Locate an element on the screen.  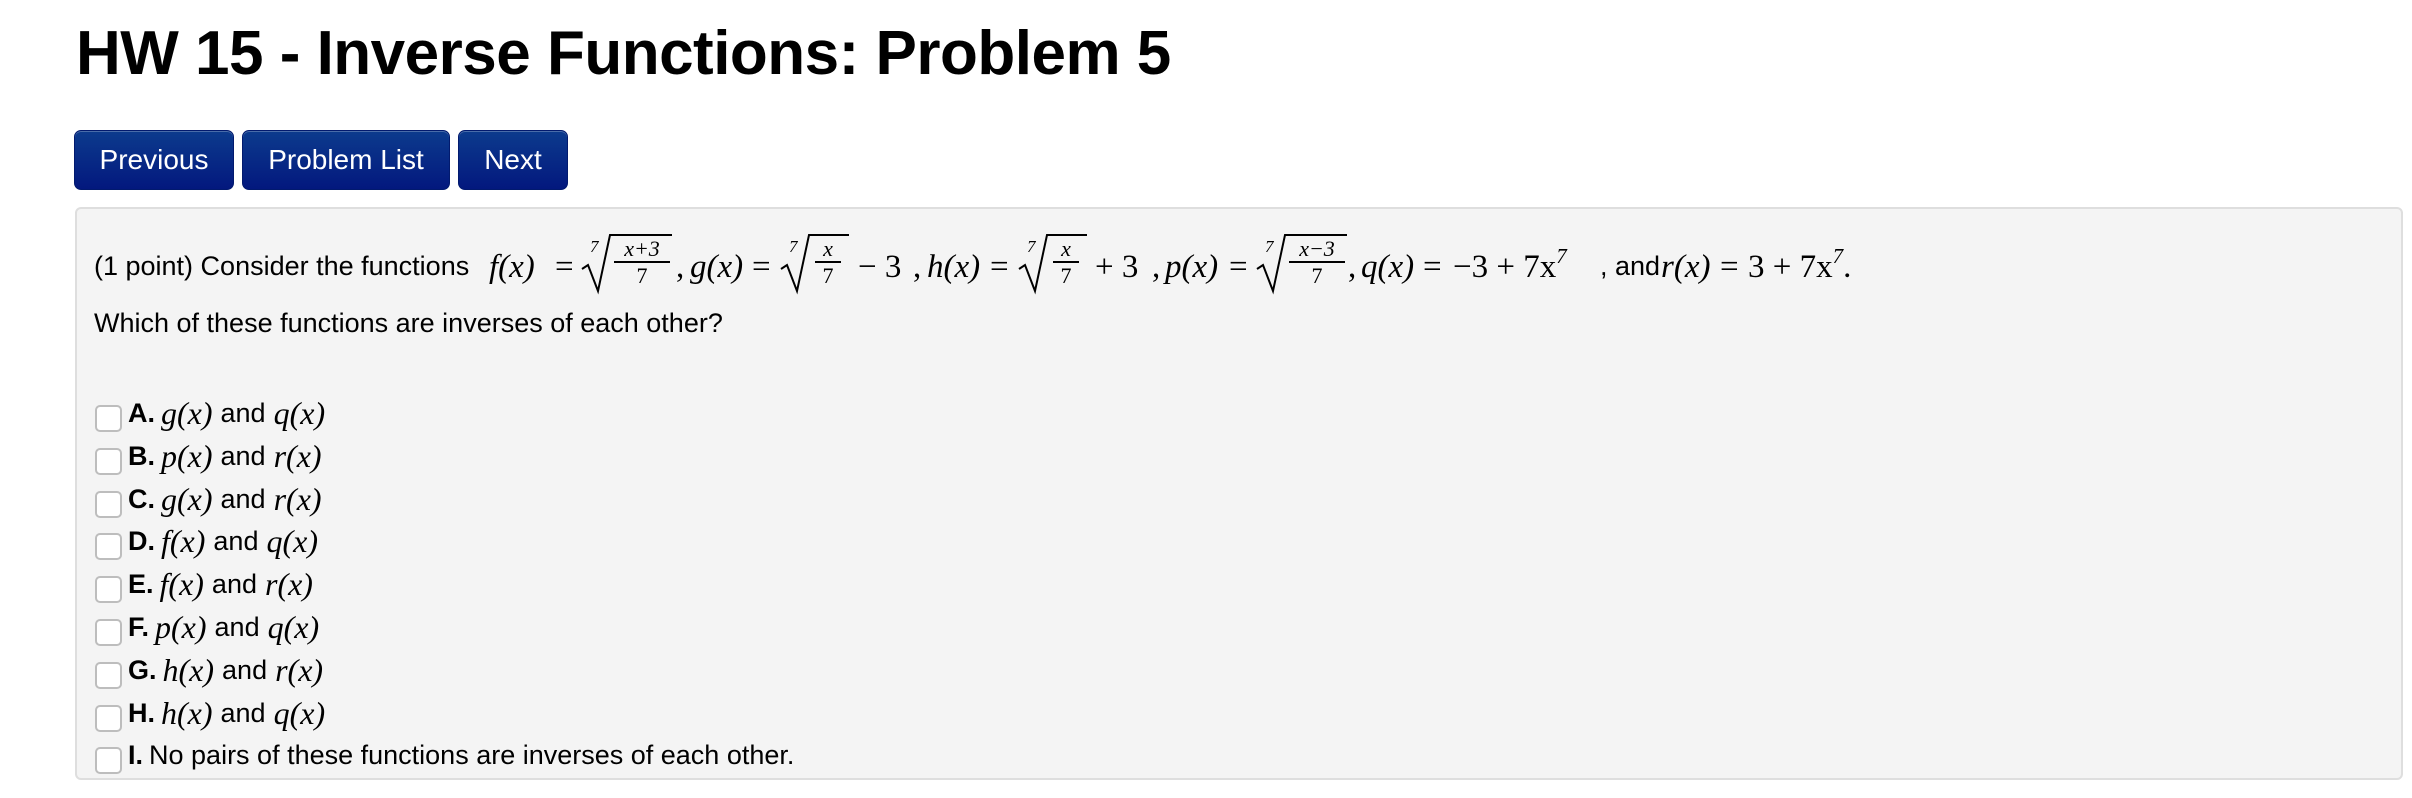
g-name: g(x) is located at coordinates (717, 267).